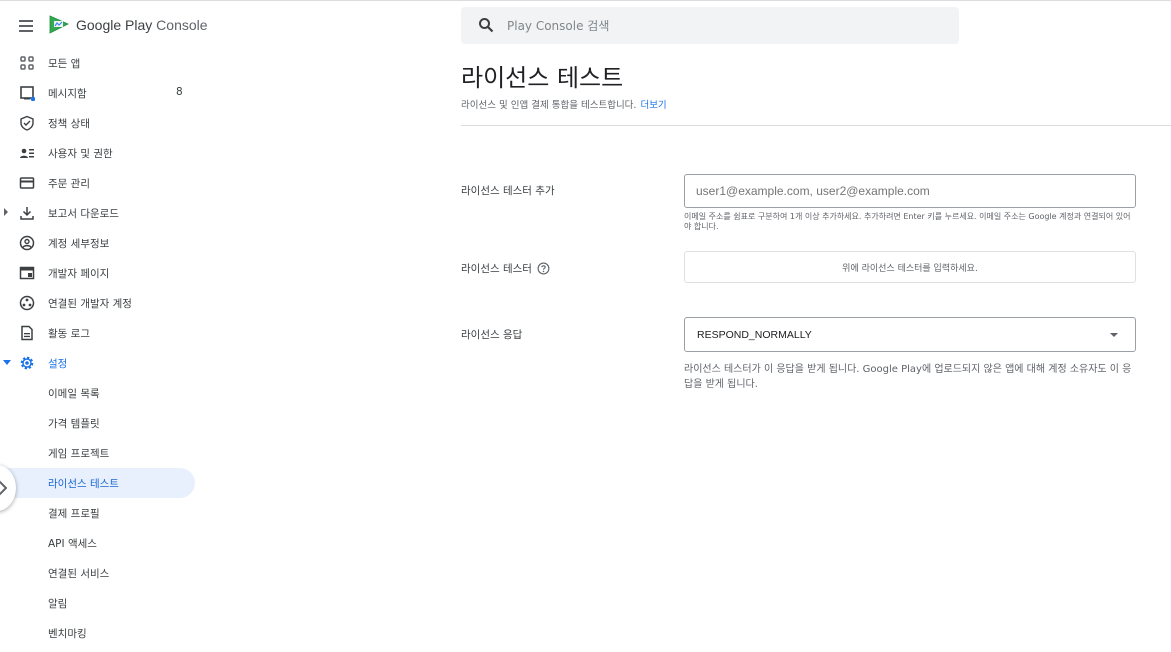 This screenshot has width=1171, height=652. What do you see at coordinates (543, 268) in the screenshot?
I see `help-icon` at bounding box center [543, 268].